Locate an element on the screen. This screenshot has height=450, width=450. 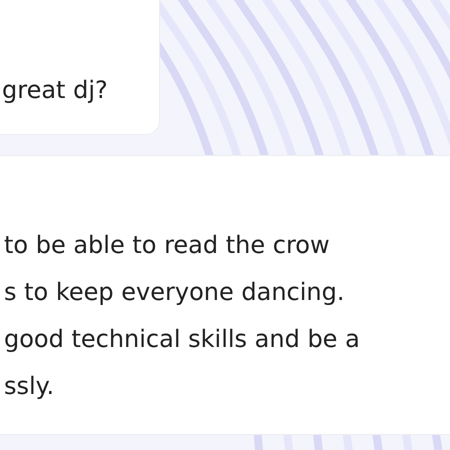
message-text: s to keep everyone dancing. is located at coordinates (175, 292).